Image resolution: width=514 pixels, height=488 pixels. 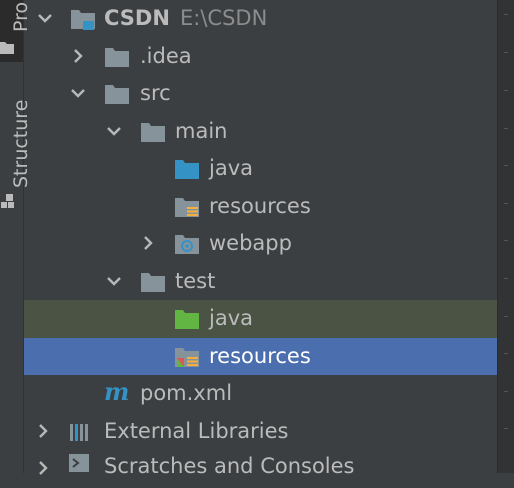 What do you see at coordinates (231, 318) in the screenshot?
I see `tree-label-test-java: java` at bounding box center [231, 318].